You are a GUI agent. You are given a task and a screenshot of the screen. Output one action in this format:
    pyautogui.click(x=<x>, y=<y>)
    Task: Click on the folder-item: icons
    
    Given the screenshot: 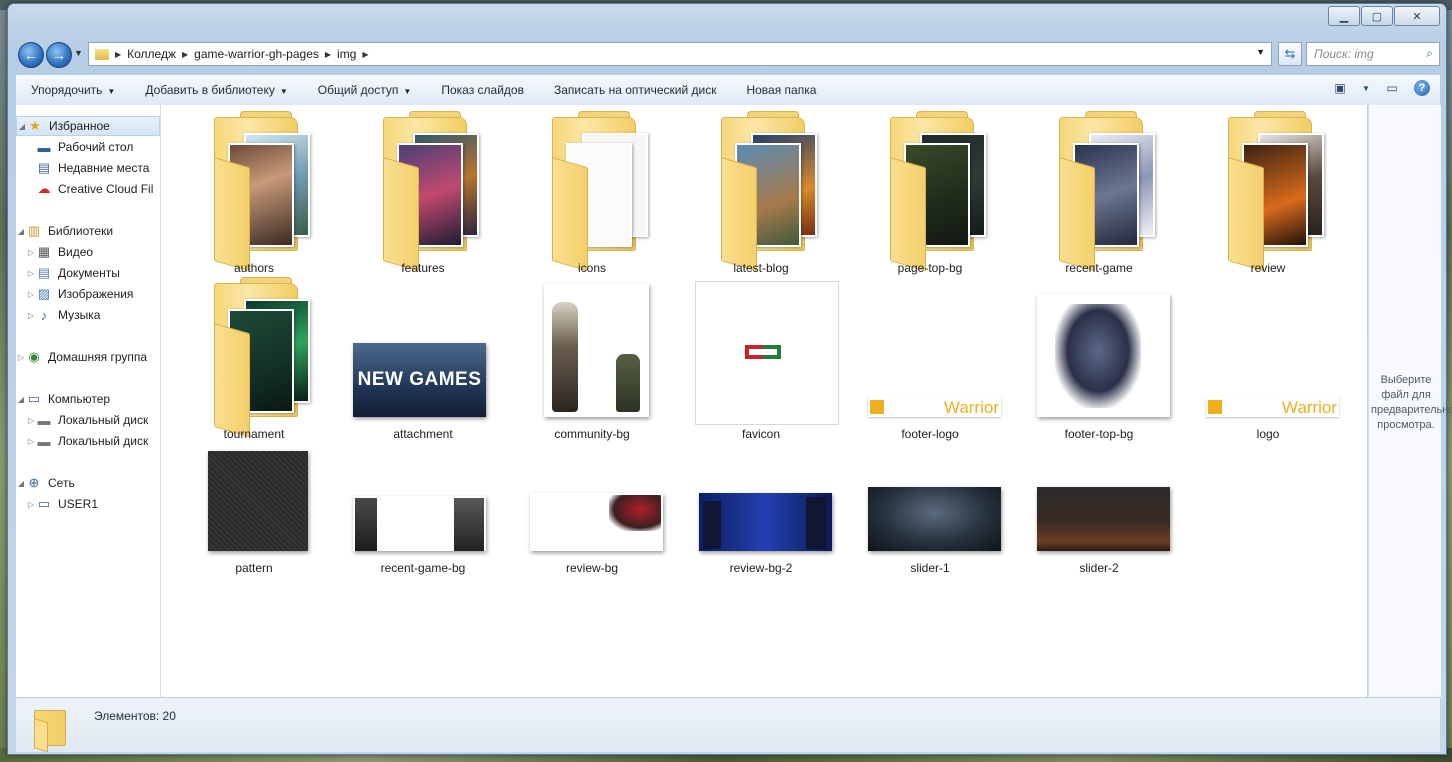 What is the action you would take?
    pyautogui.click(x=592, y=193)
    